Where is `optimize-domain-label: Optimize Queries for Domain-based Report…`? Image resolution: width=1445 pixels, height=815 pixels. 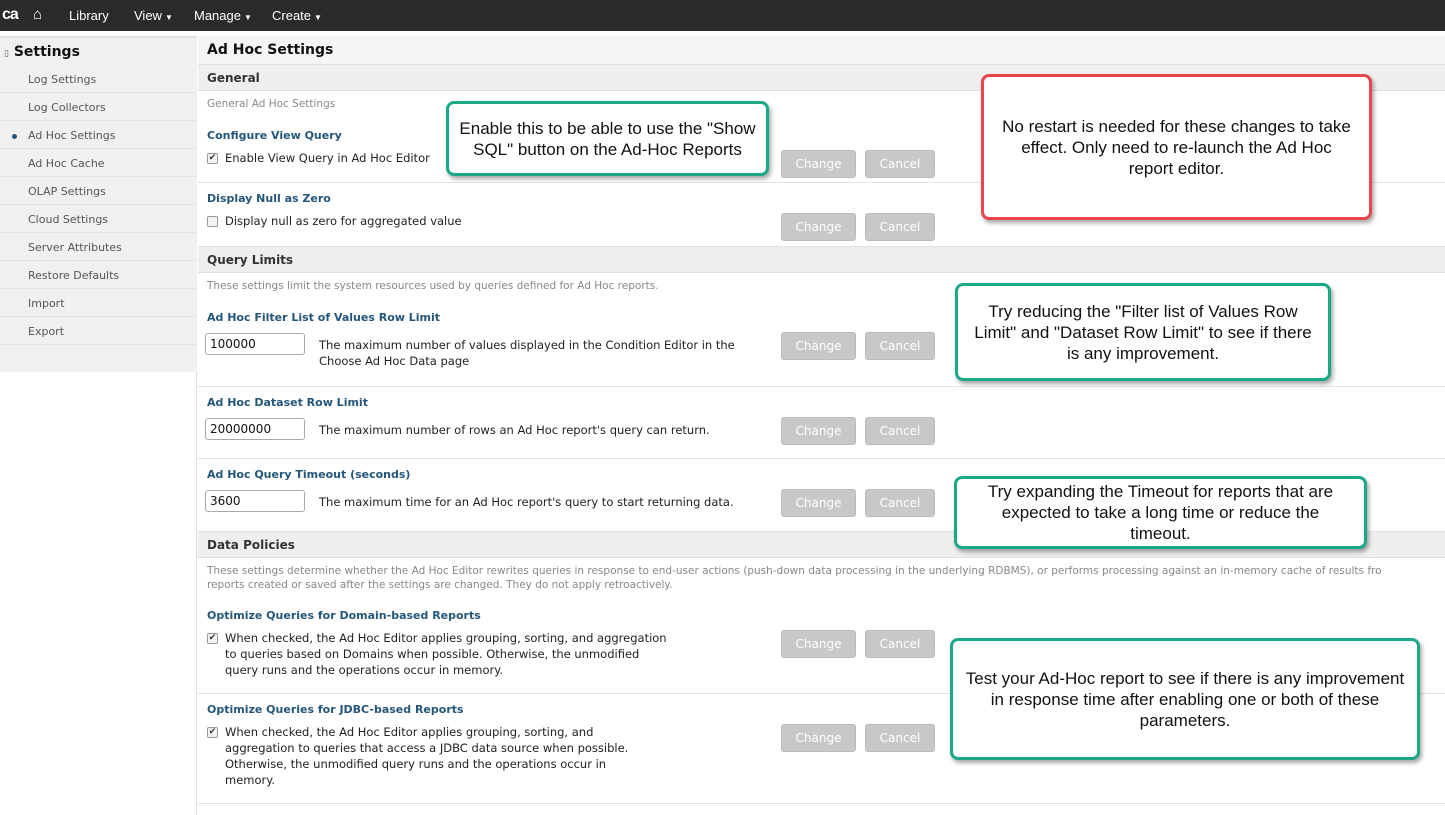
optimize-domain-label: Optimize Queries for Domain-based Report… is located at coordinates (344, 615).